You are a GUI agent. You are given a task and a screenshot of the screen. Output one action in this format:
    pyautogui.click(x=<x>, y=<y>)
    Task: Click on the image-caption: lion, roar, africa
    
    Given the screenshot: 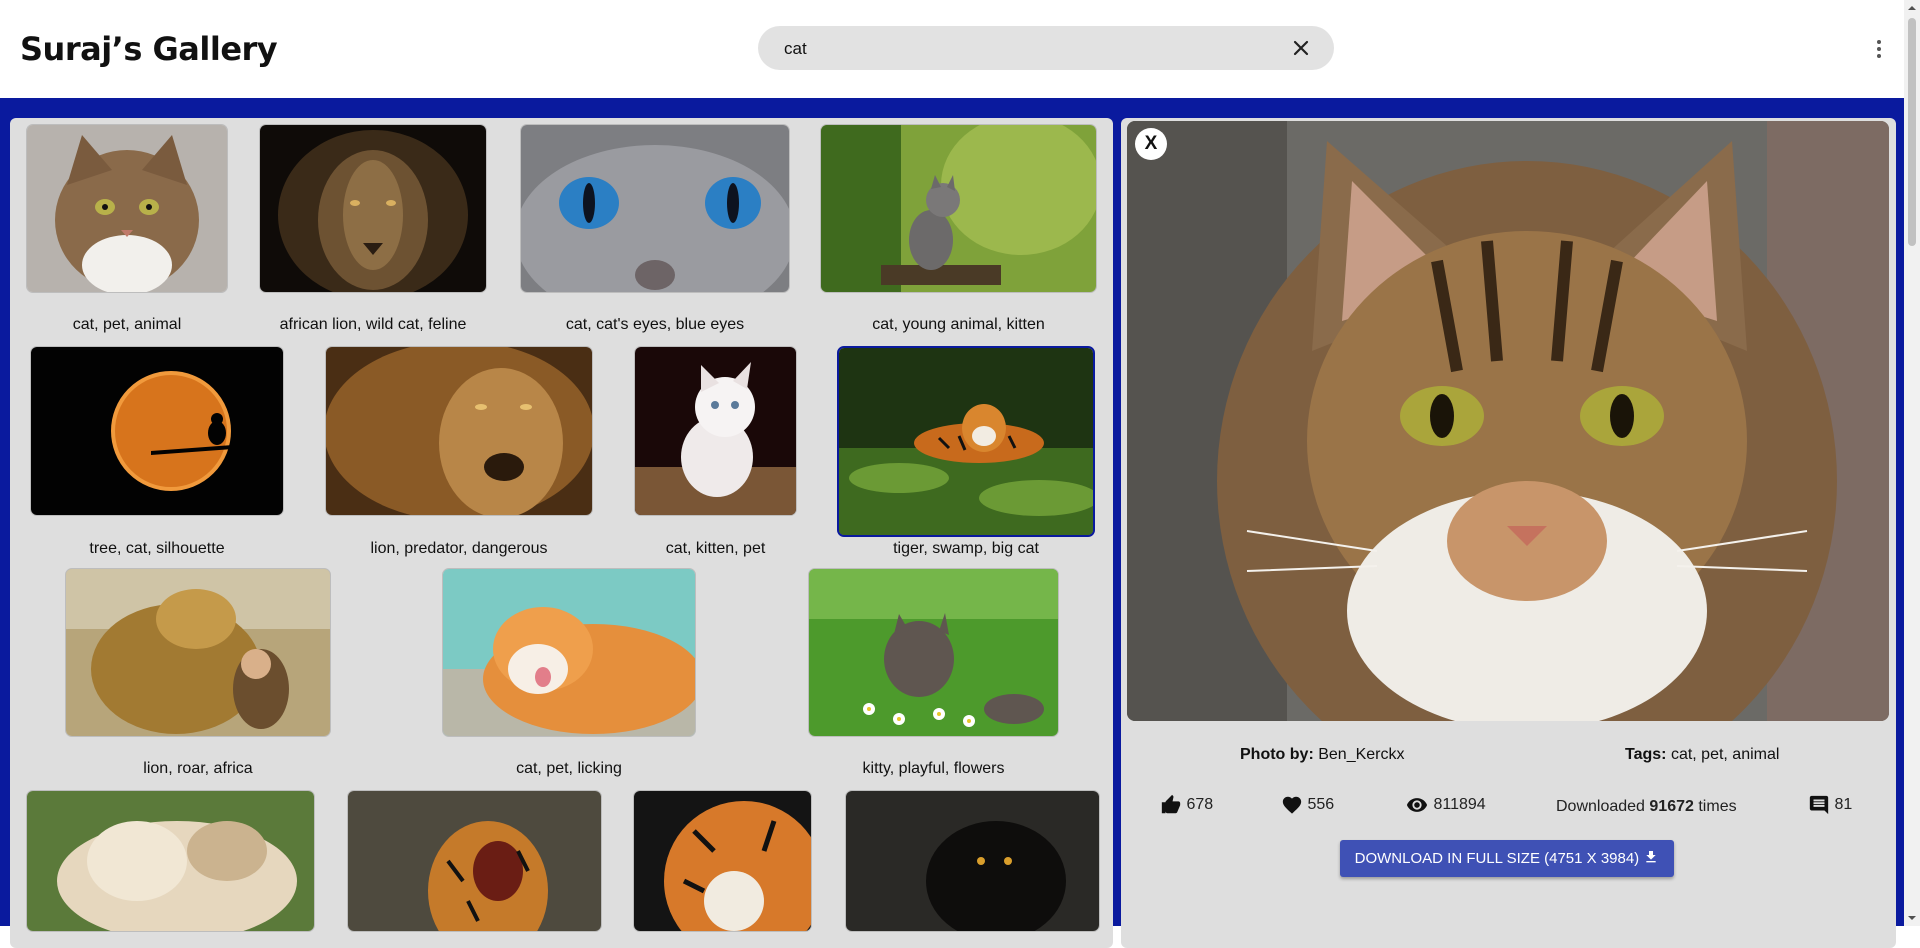 What is the action you would take?
    pyautogui.click(x=198, y=768)
    